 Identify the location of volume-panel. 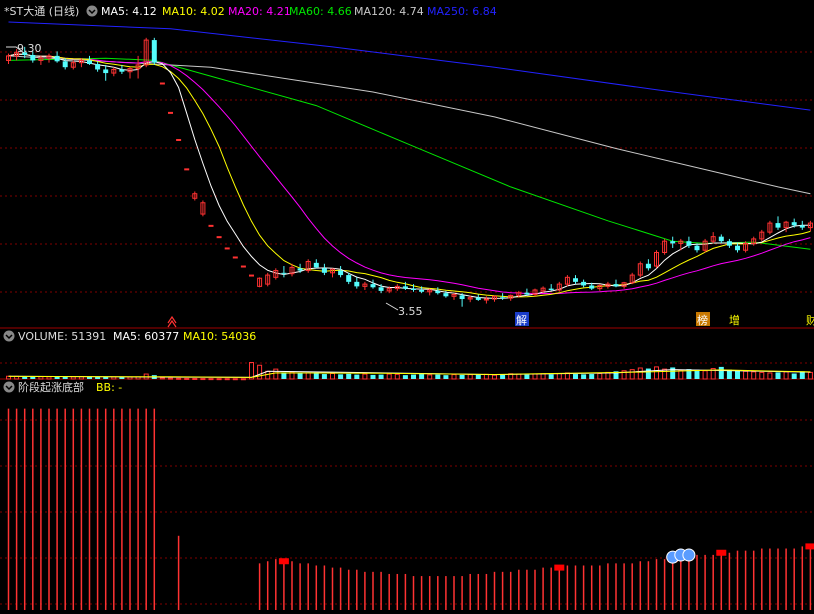
(409, 371).